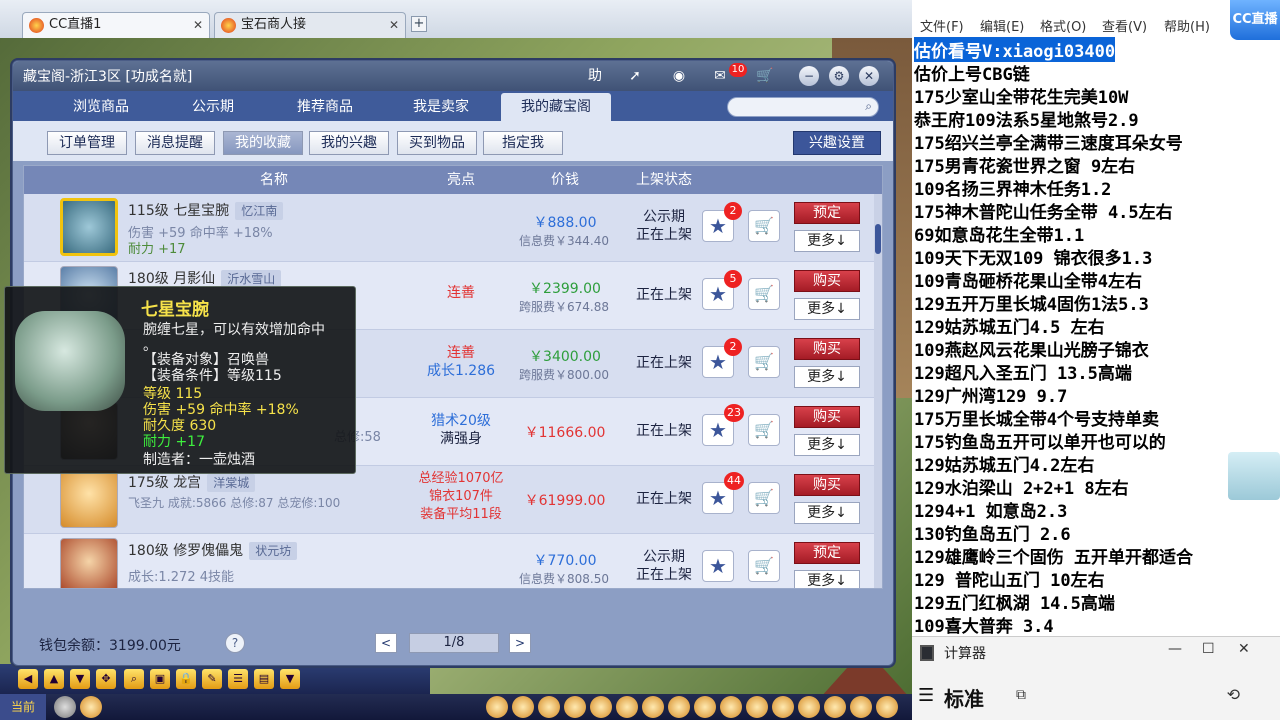 This screenshot has height=720, width=1280. I want to click on notepad-line: 109天下无双109 锦衣很多1.3, so click(1033, 256).